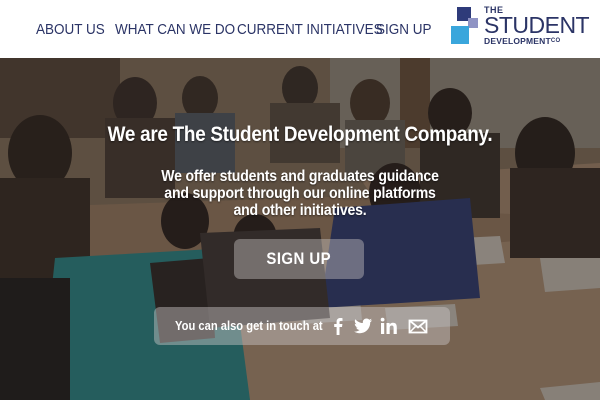 This screenshot has width=600, height=400. What do you see at coordinates (473, 23) in the screenshot?
I see `logo-square-mid` at bounding box center [473, 23].